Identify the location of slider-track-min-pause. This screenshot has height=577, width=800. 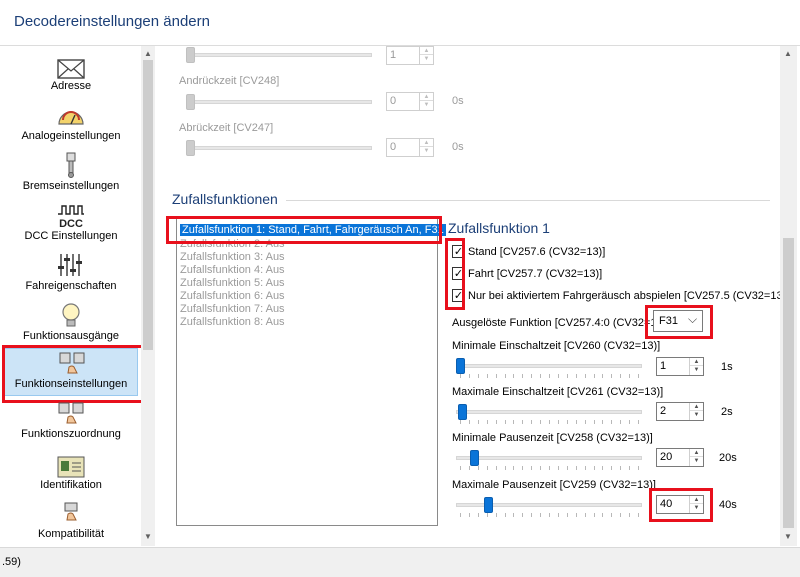
(549, 458).